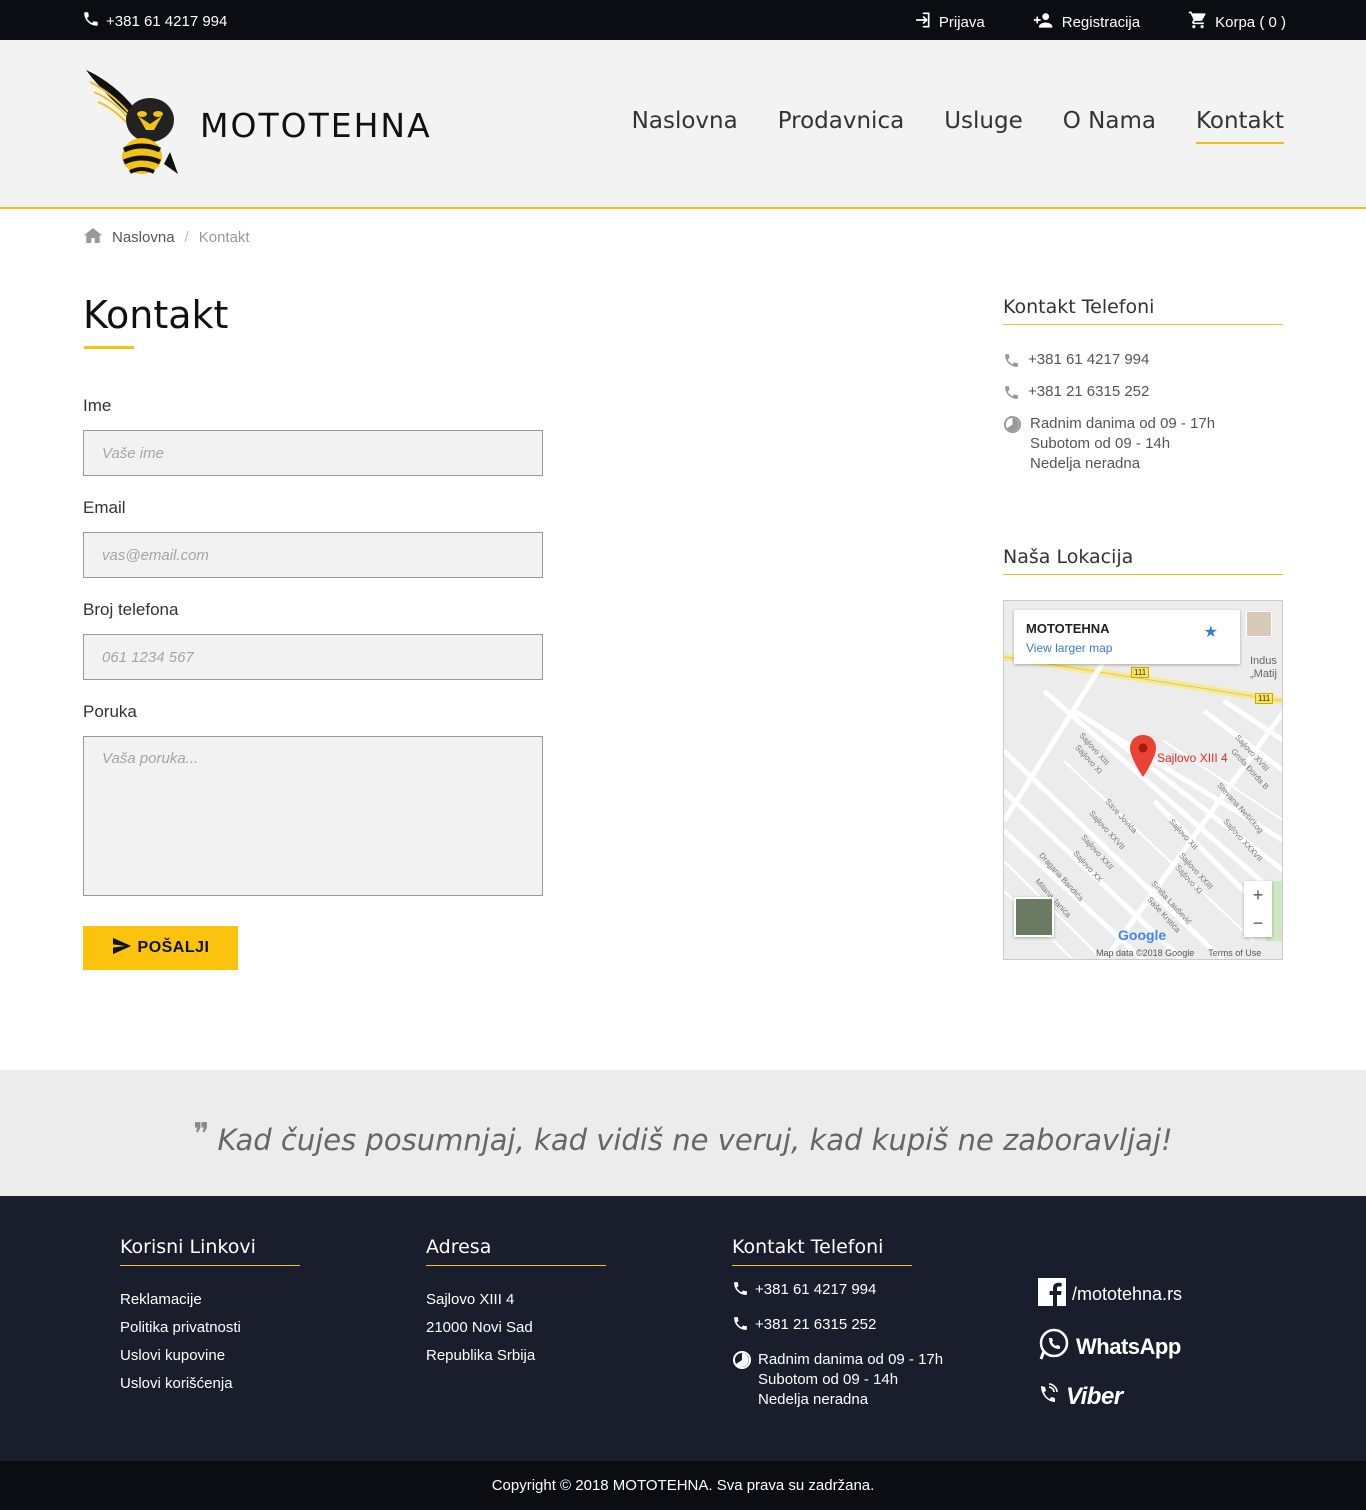 The height and width of the screenshot is (1510, 1366). I want to click on footer-link-uslovi-koriscenja: Uslovi korišćenja, so click(210, 1384).